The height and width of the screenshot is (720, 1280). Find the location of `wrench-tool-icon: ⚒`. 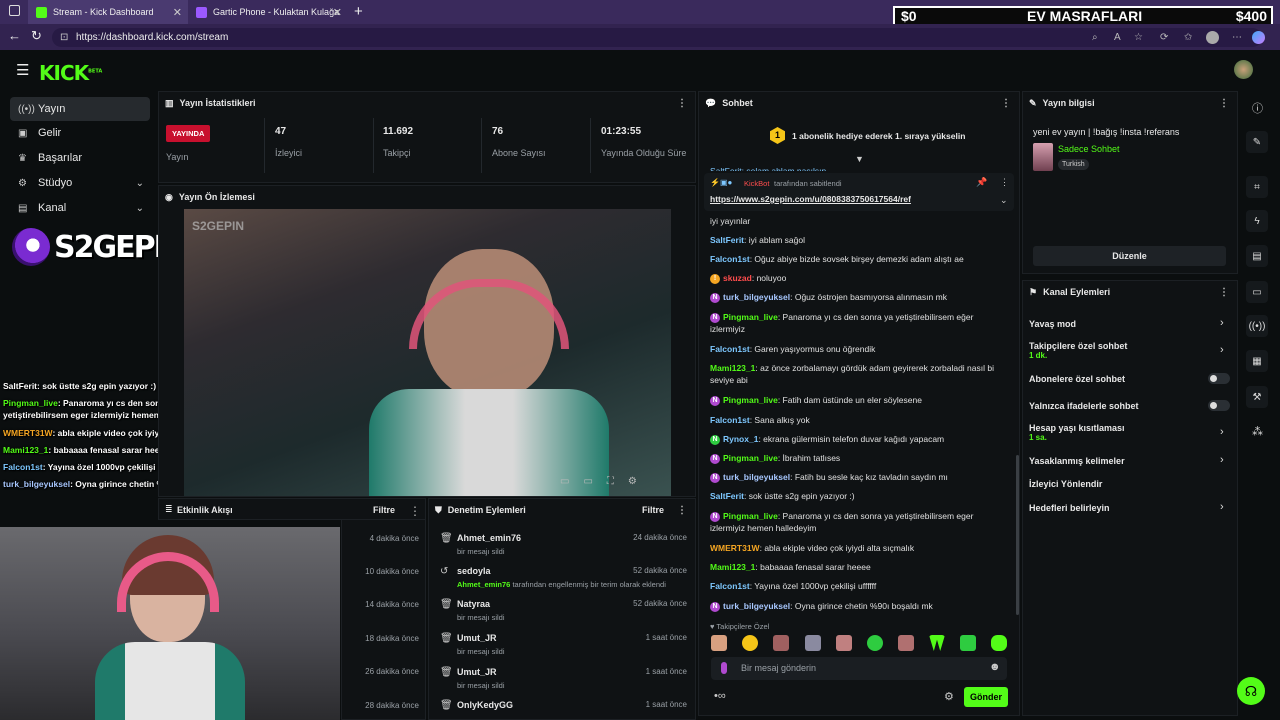

wrench-tool-icon: ⚒ is located at coordinates (1257, 397).